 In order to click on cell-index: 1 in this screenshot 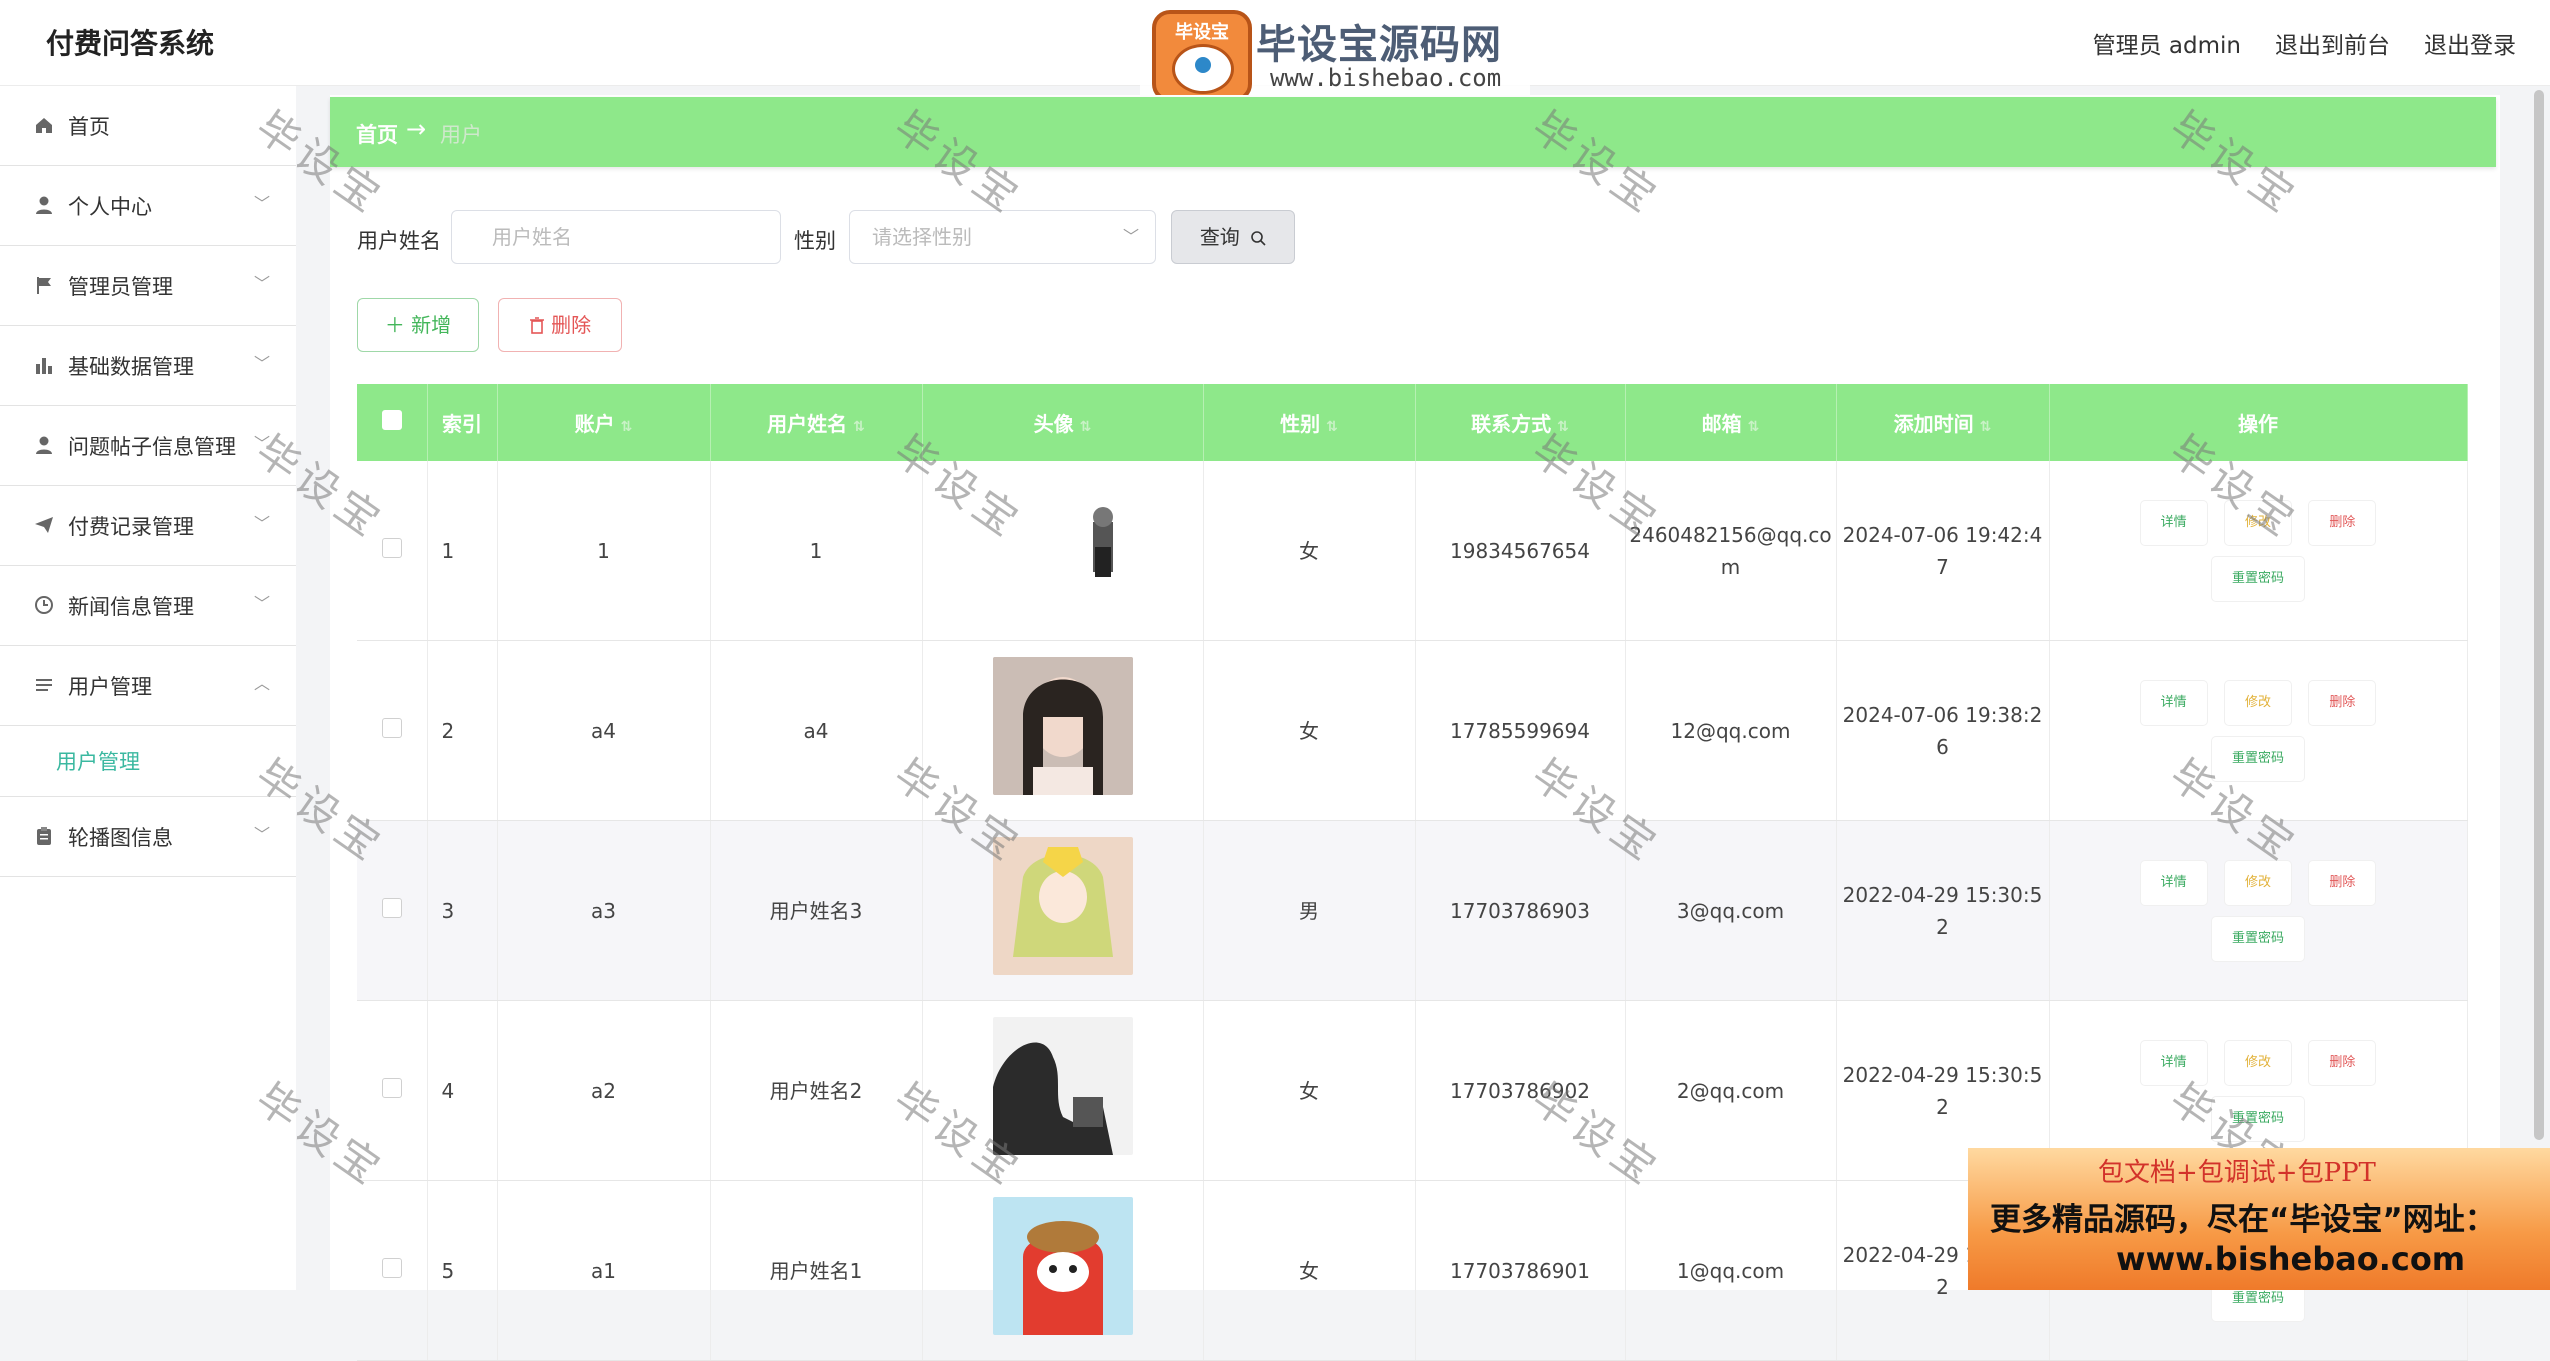, I will do `click(462, 551)`.